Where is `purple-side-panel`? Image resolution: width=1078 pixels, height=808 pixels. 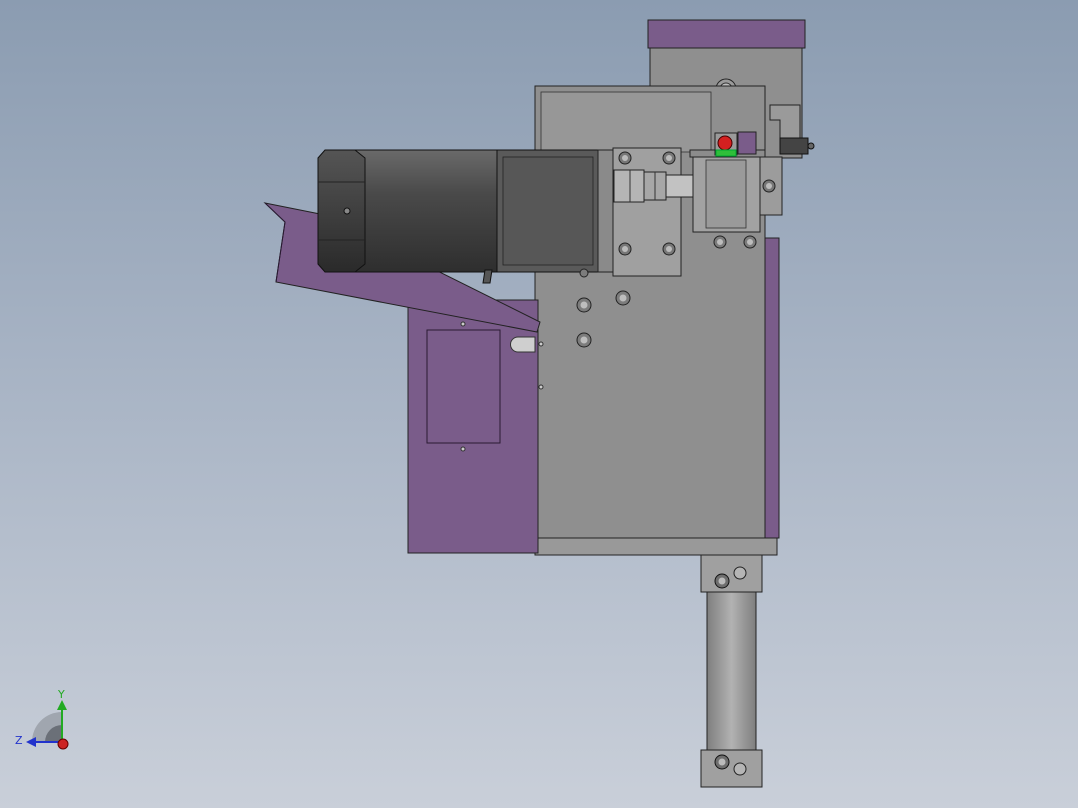 purple-side-panel is located at coordinates (473, 426).